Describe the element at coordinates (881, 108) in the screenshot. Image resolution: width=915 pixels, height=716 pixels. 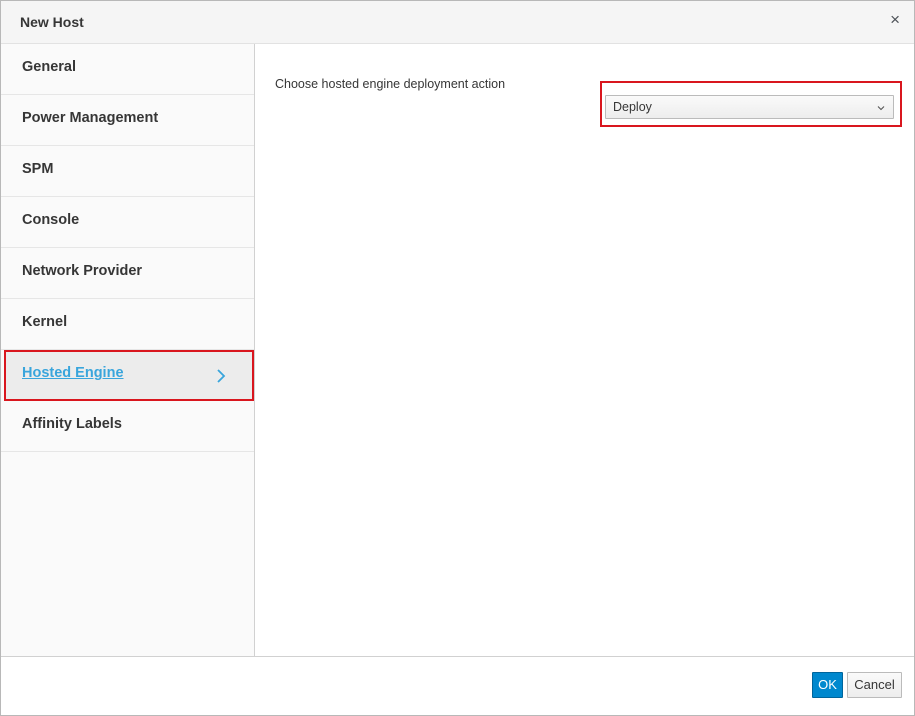
I see `chevron-down-icon` at that location.